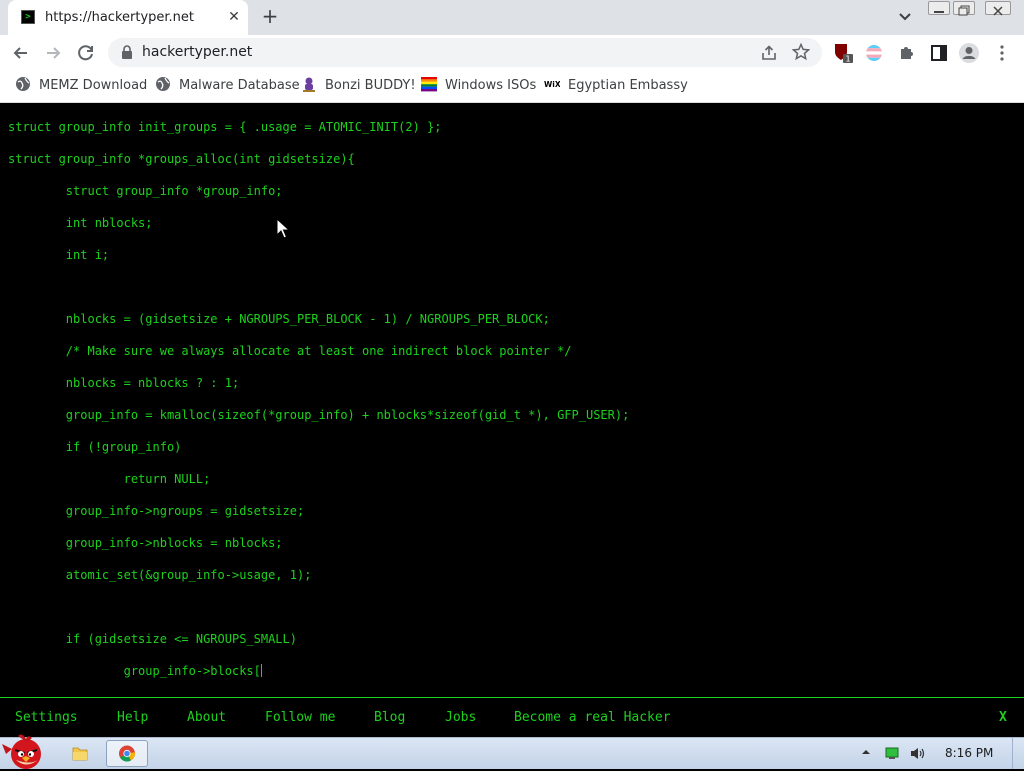 The image size is (1024, 771). I want to click on window-minimize-button, so click(939, 8).